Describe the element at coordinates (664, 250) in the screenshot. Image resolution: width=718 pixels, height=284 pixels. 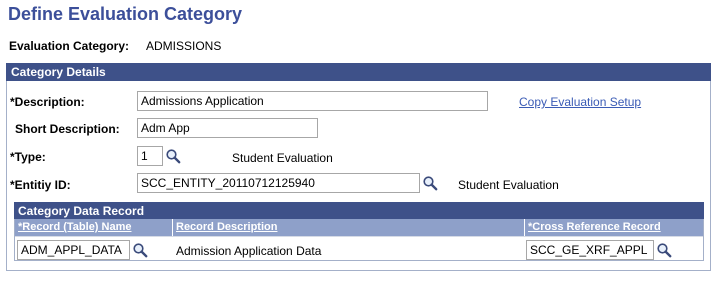
I see `cross-reference-lookup-magnifying-glass-icon` at that location.